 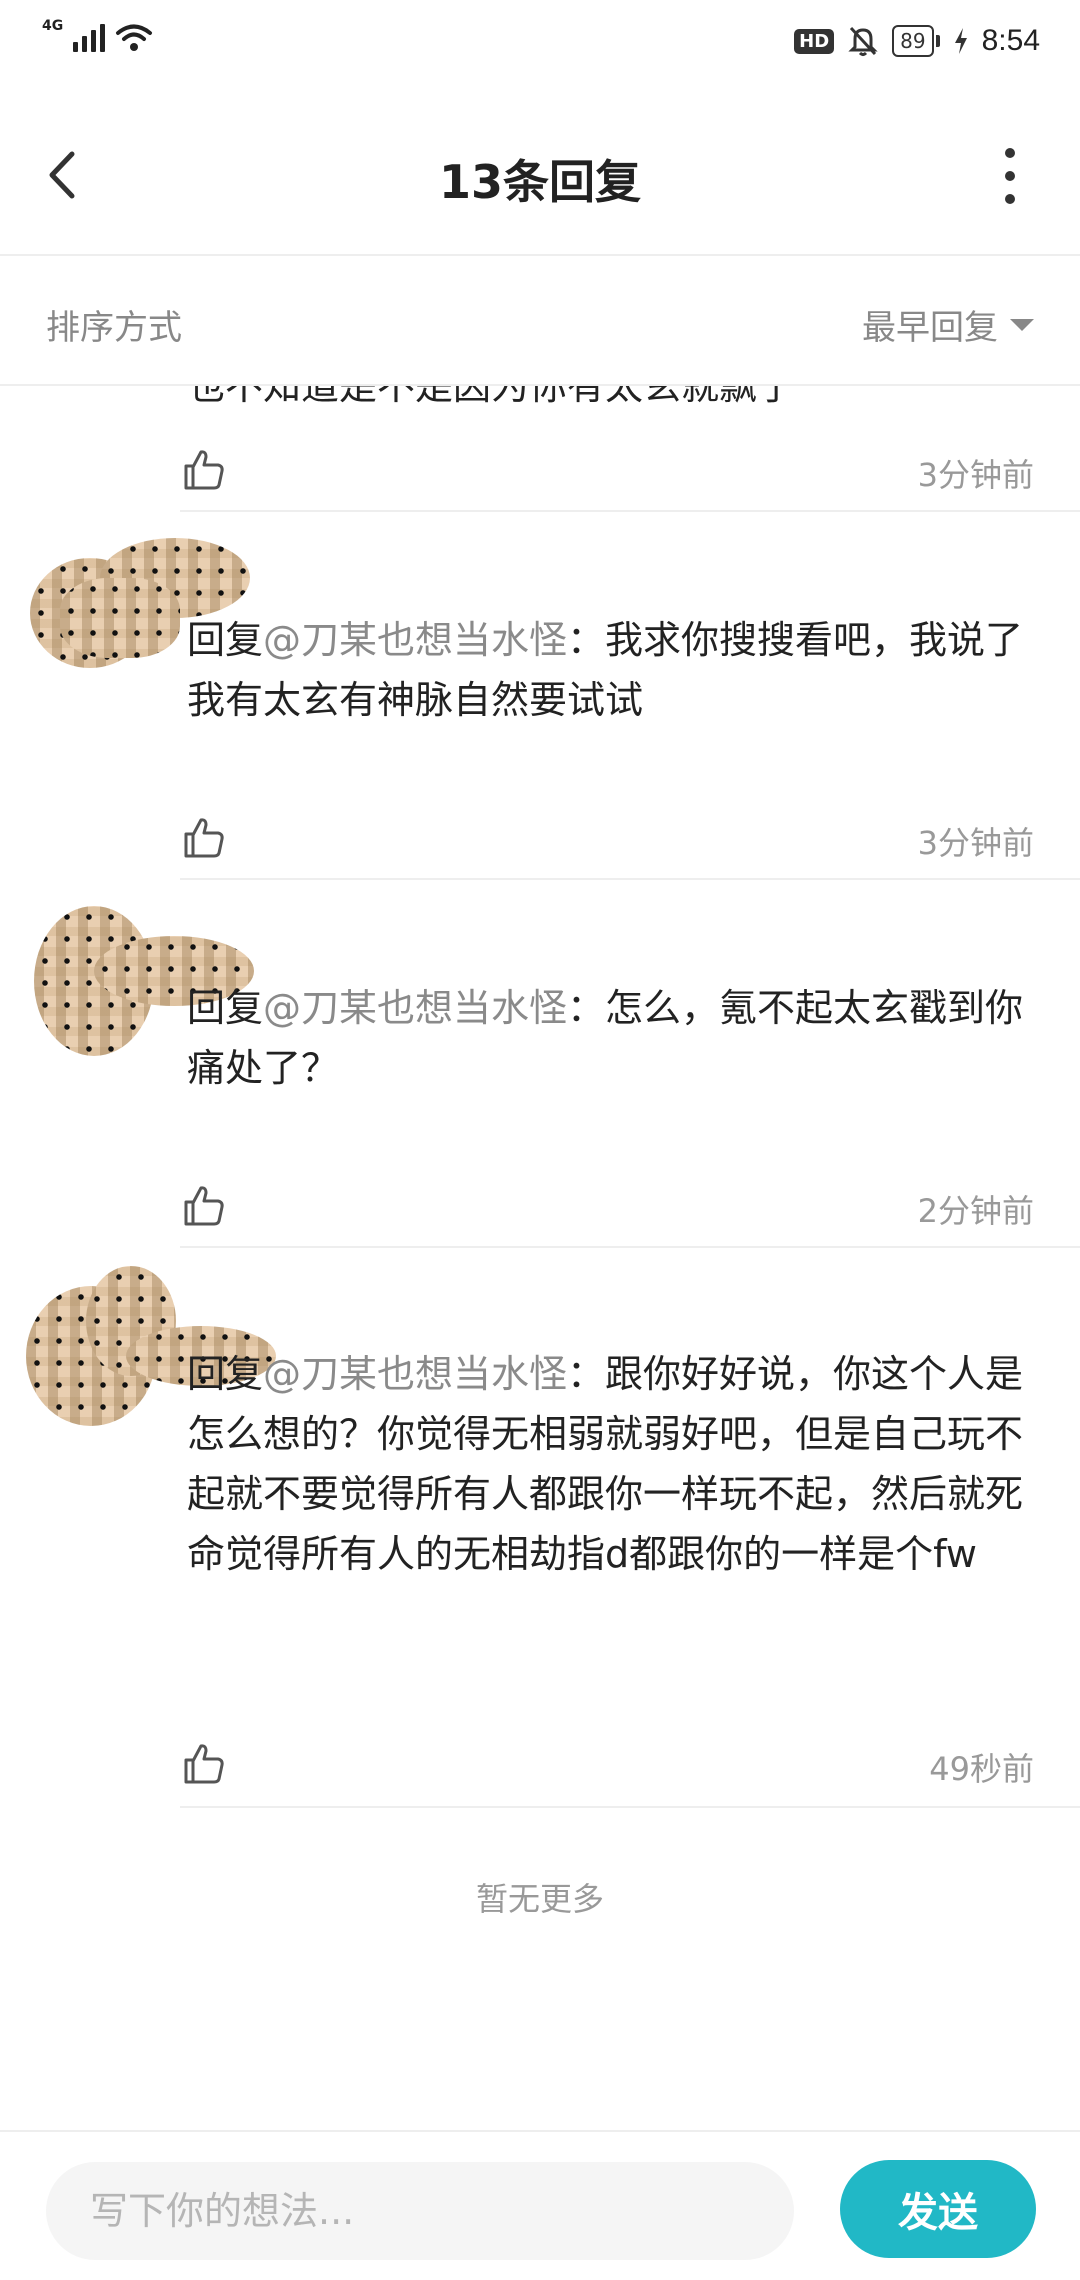 What do you see at coordinates (420, 2211) in the screenshot?
I see `reply-input` at bounding box center [420, 2211].